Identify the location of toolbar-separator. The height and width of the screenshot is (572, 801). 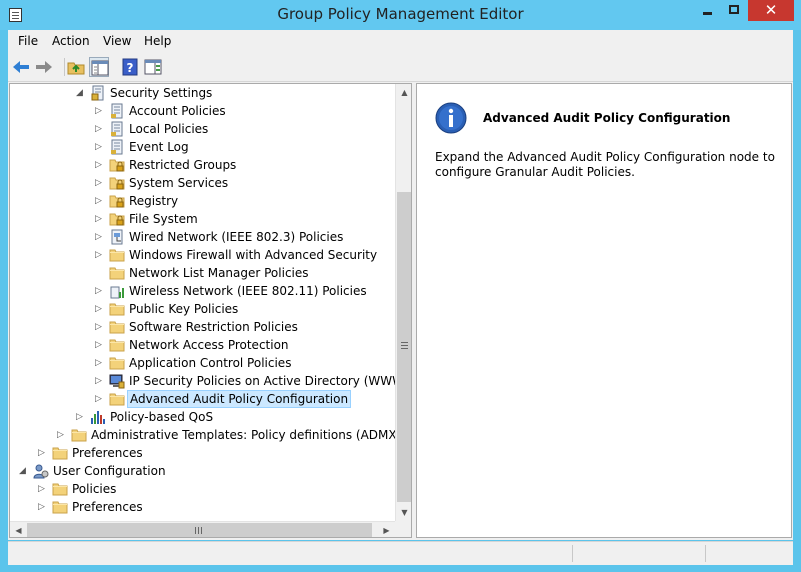
(64, 67).